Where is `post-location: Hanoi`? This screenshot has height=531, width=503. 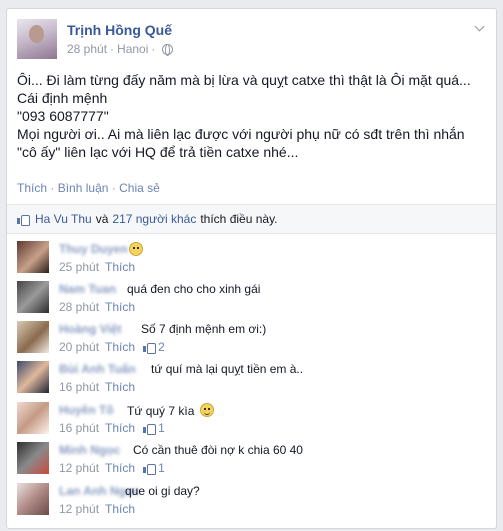 post-location: Hanoi is located at coordinates (132, 49).